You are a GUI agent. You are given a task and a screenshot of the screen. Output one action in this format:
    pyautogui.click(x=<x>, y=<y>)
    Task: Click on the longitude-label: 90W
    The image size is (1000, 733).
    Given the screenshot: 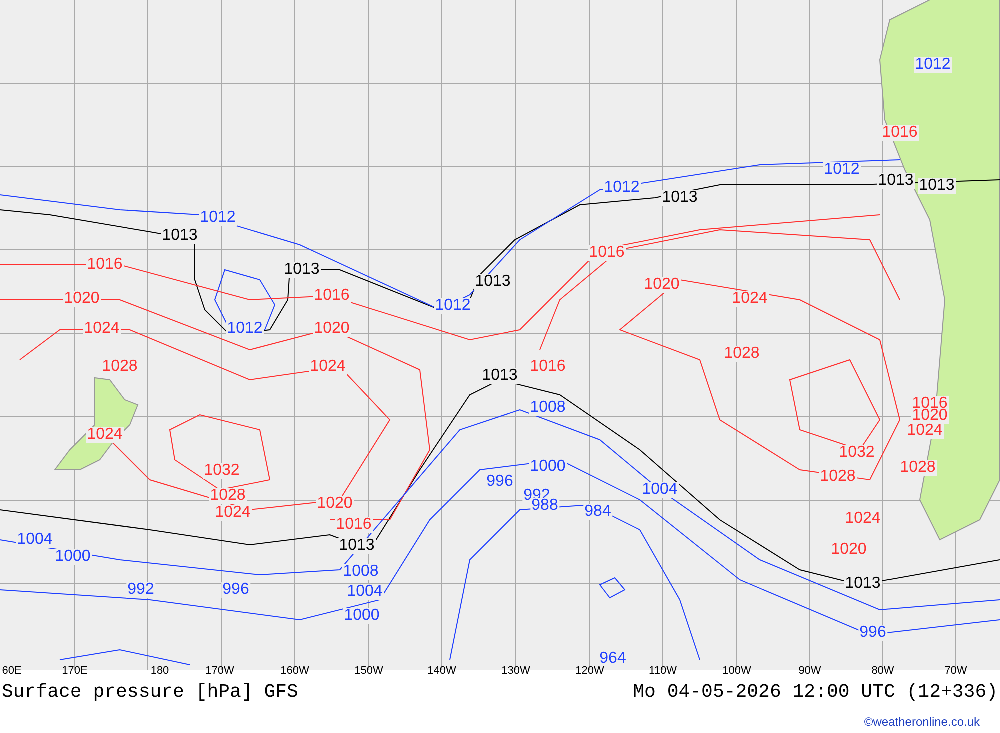 What is the action you would take?
    pyautogui.click(x=810, y=671)
    